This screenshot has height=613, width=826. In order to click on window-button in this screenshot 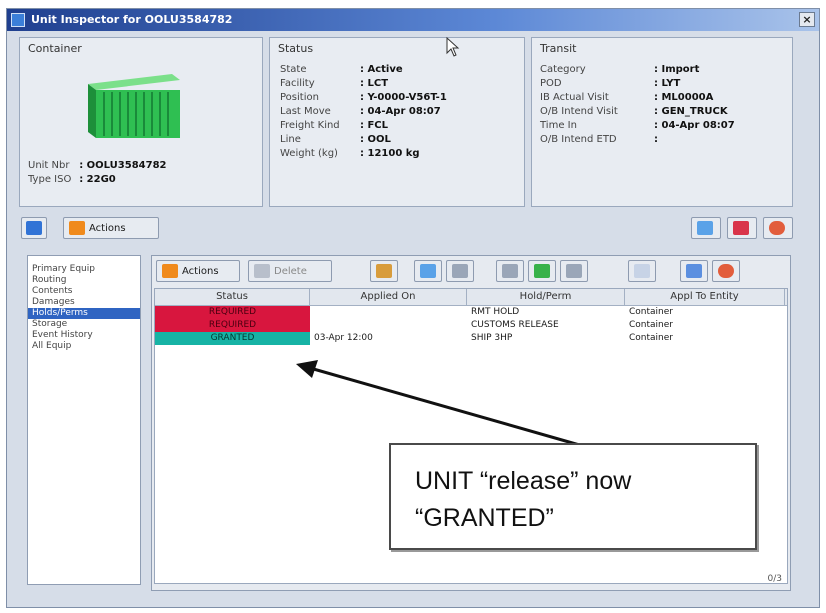, I will do `click(642, 271)`.